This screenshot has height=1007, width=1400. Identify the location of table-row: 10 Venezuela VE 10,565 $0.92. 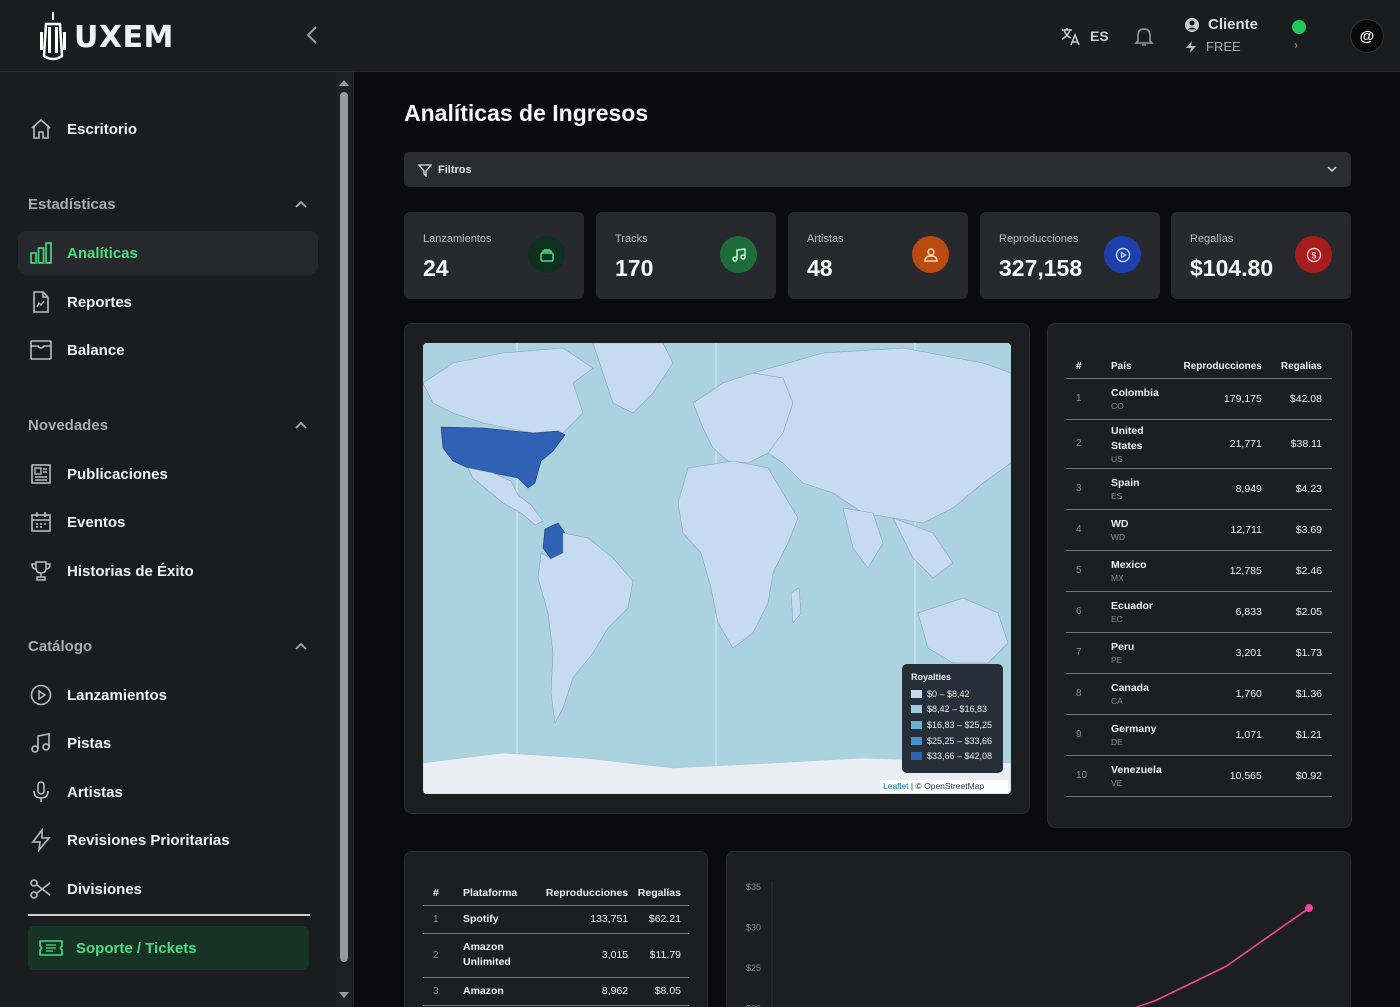
(1199, 776).